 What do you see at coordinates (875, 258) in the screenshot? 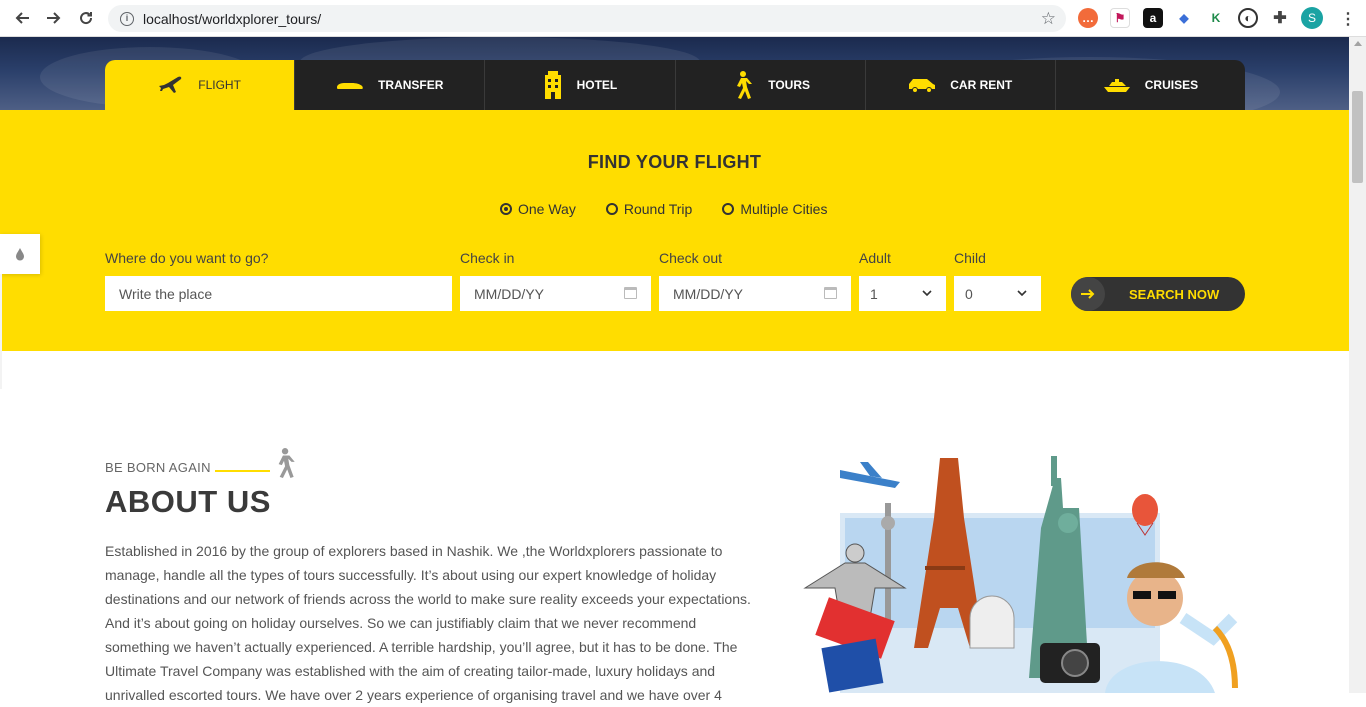
I see `adult-label: Adult` at bounding box center [875, 258].